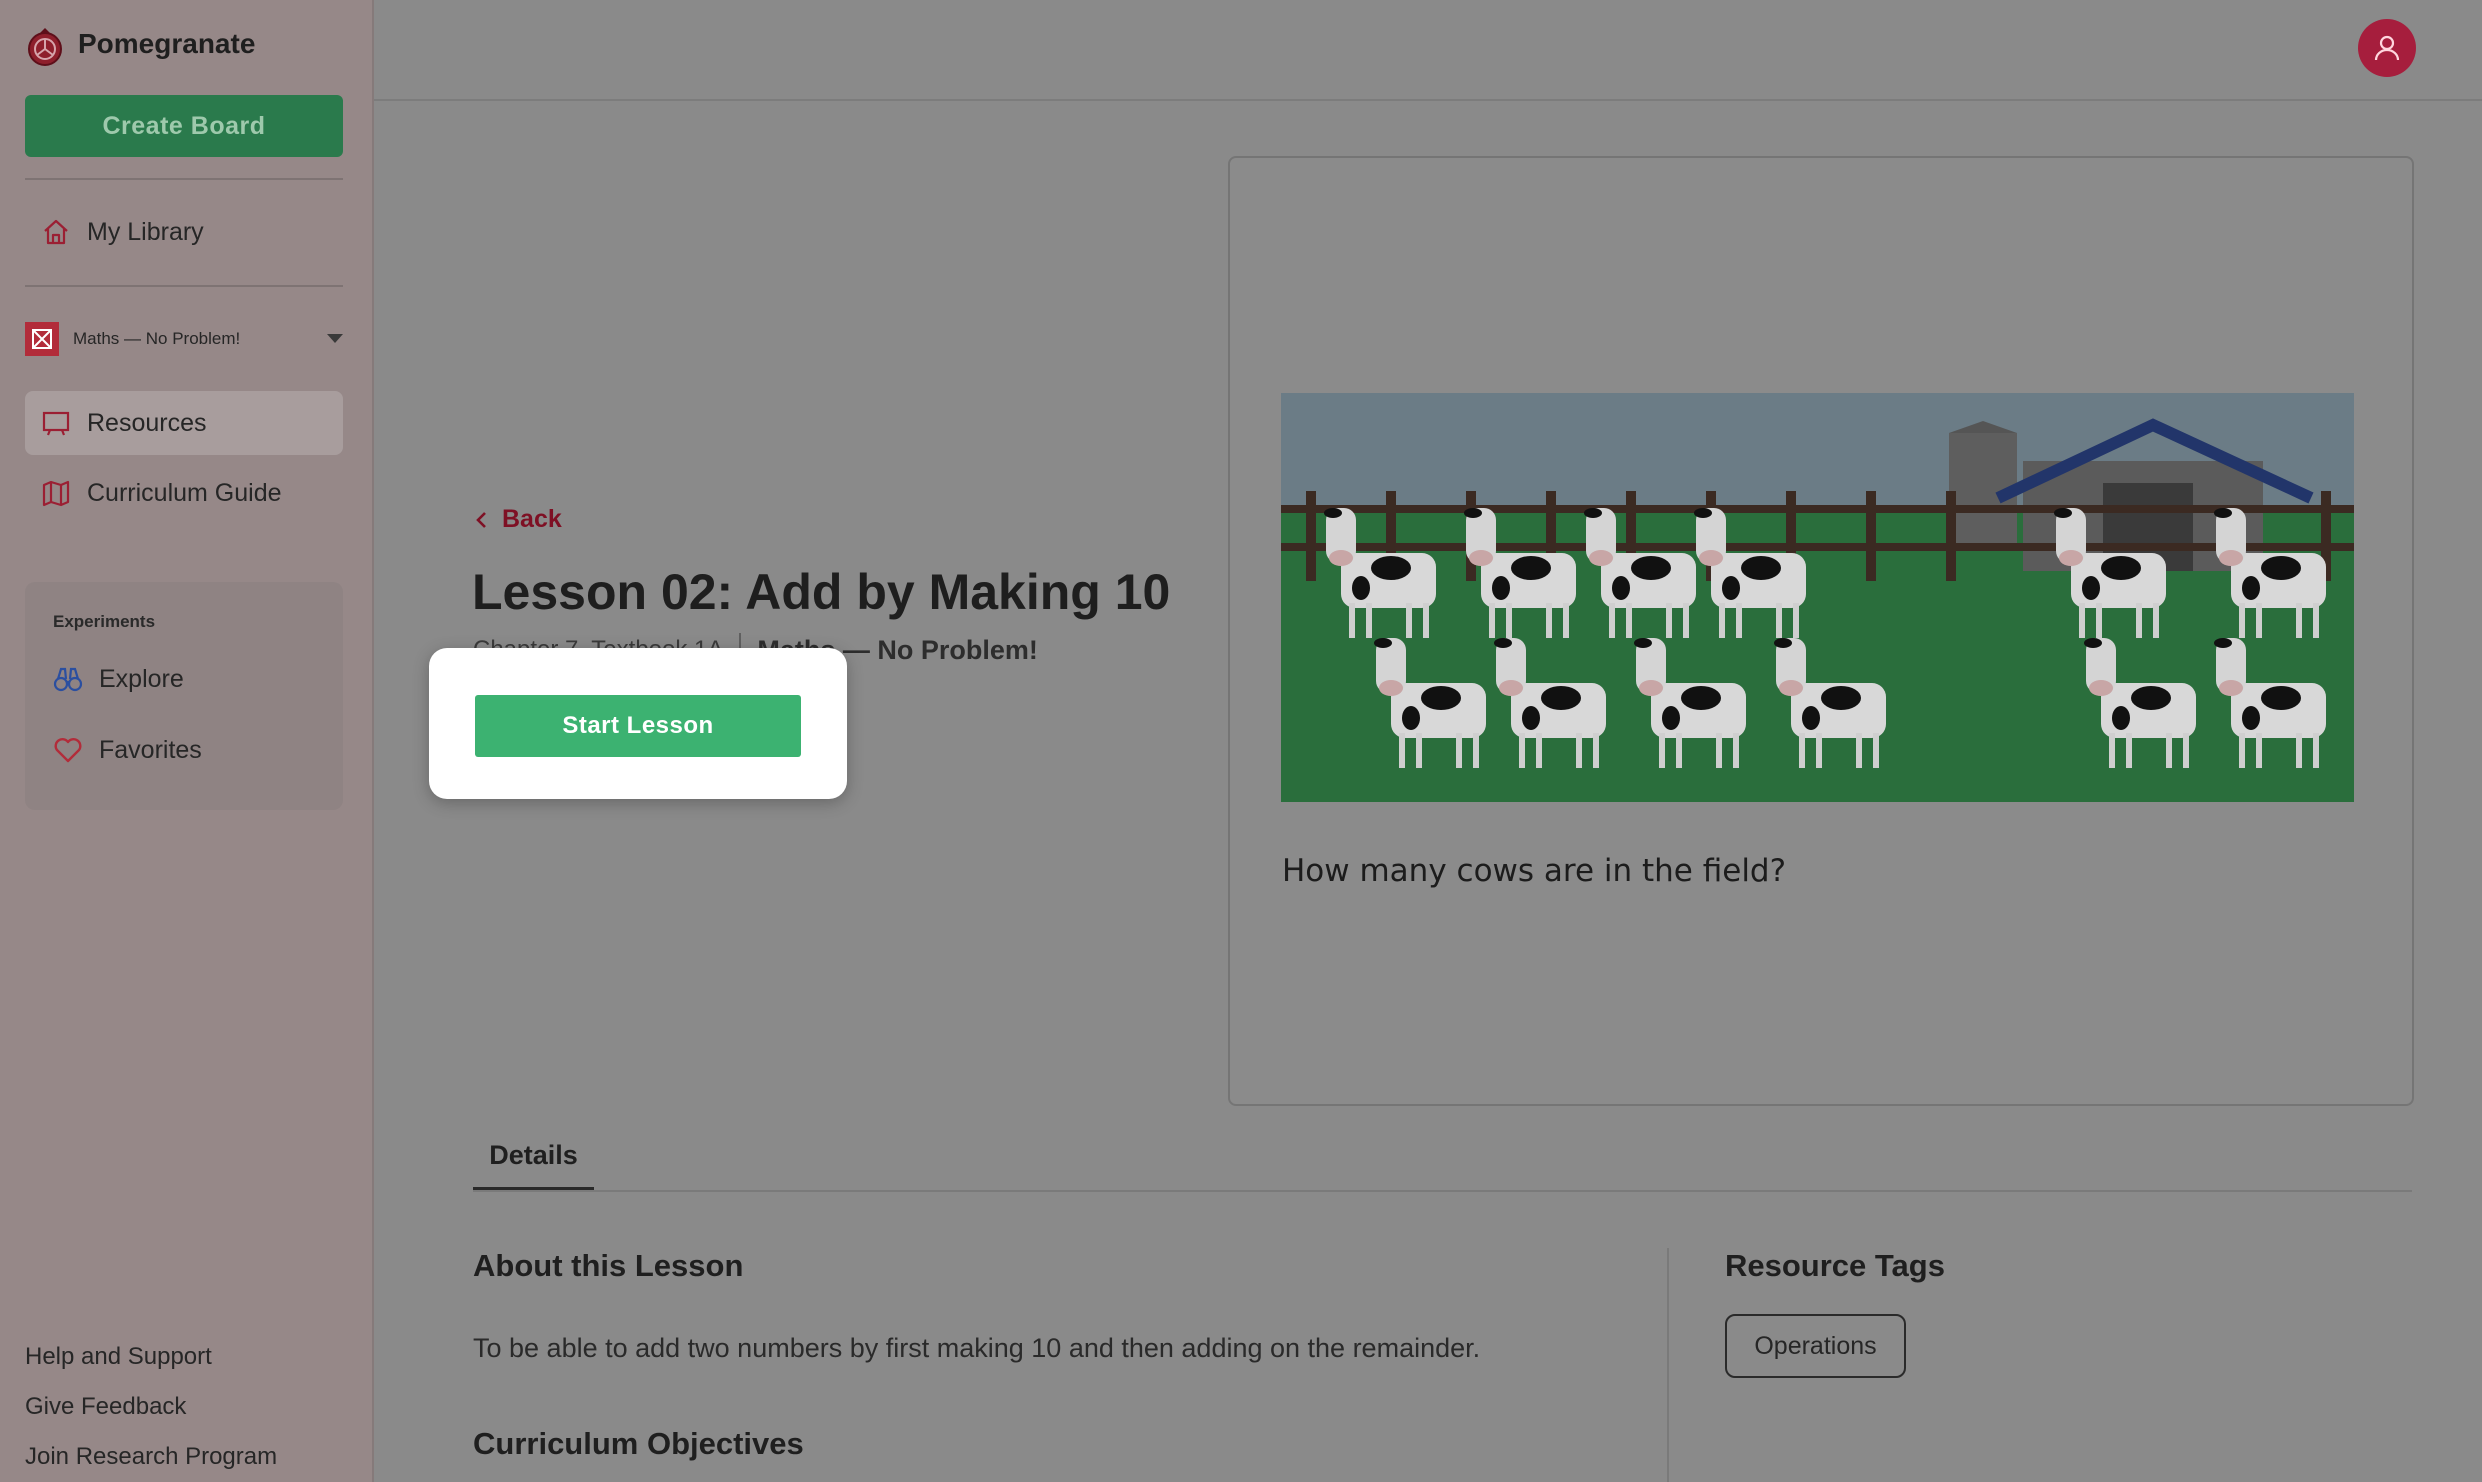 This screenshot has width=2482, height=1482. I want to click on tag-operations: Operations, so click(1815, 1346).